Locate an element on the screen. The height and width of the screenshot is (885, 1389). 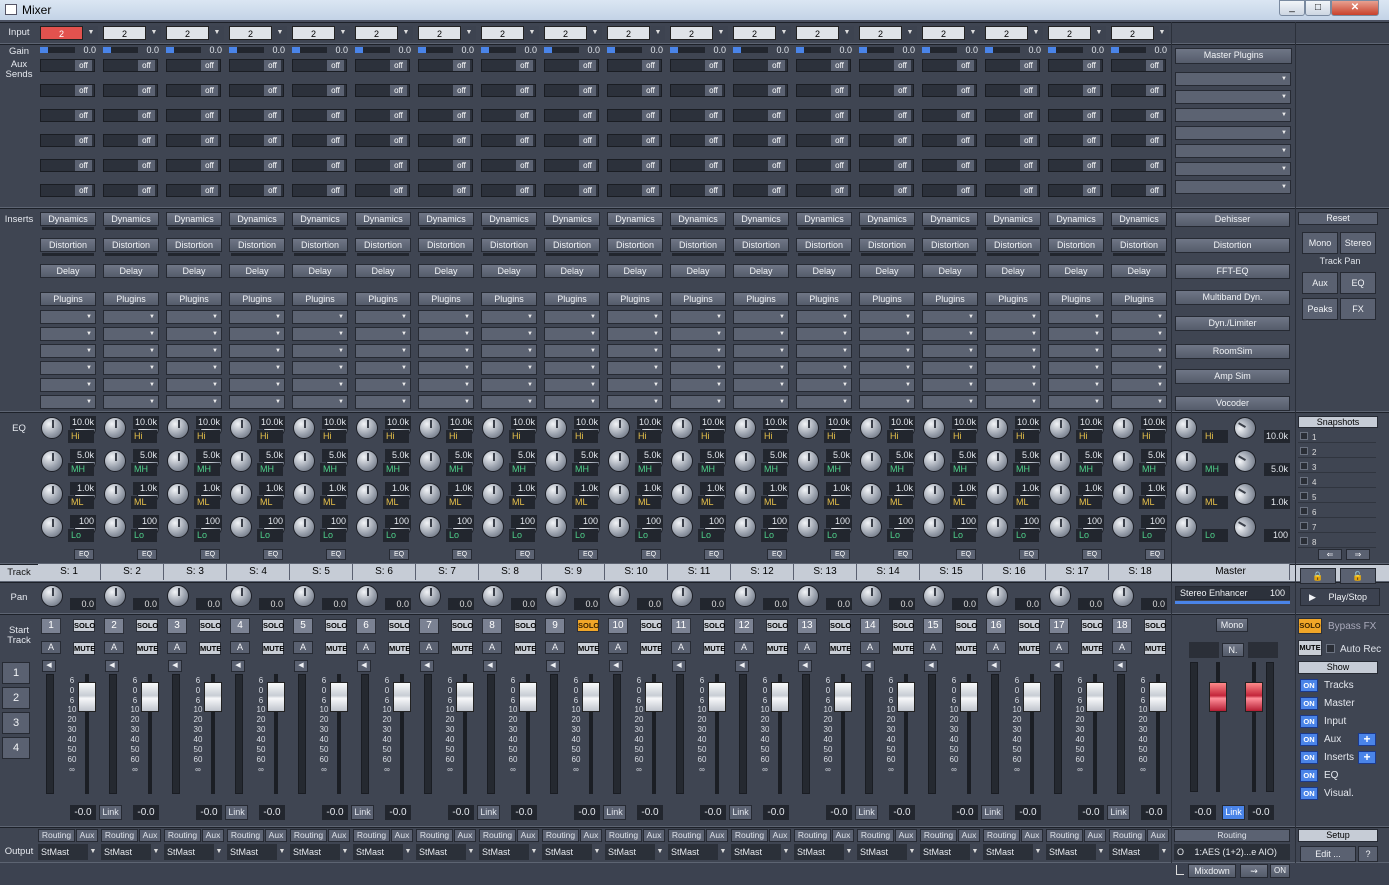
insert-slot-5: ▼ is located at coordinates (824, 385).